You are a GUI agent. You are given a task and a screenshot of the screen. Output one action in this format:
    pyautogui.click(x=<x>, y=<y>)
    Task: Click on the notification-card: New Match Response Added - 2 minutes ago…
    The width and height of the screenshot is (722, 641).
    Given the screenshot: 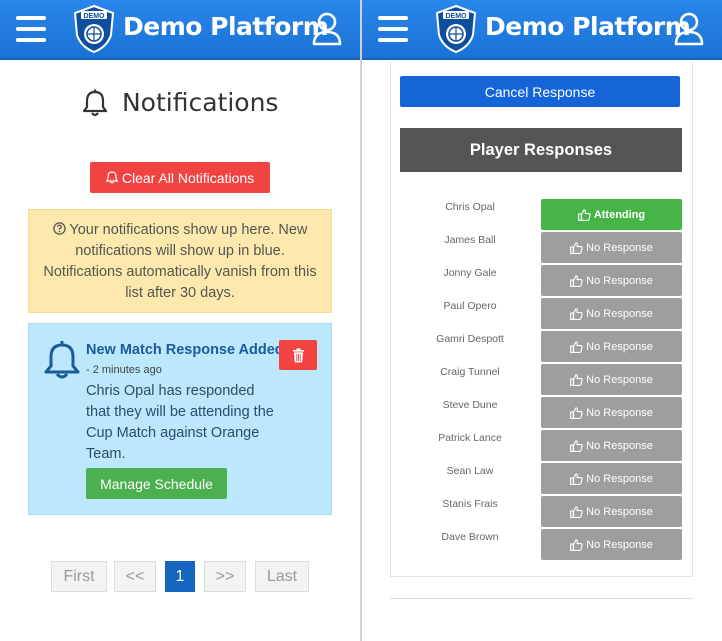 What is the action you would take?
    pyautogui.click(x=180, y=419)
    